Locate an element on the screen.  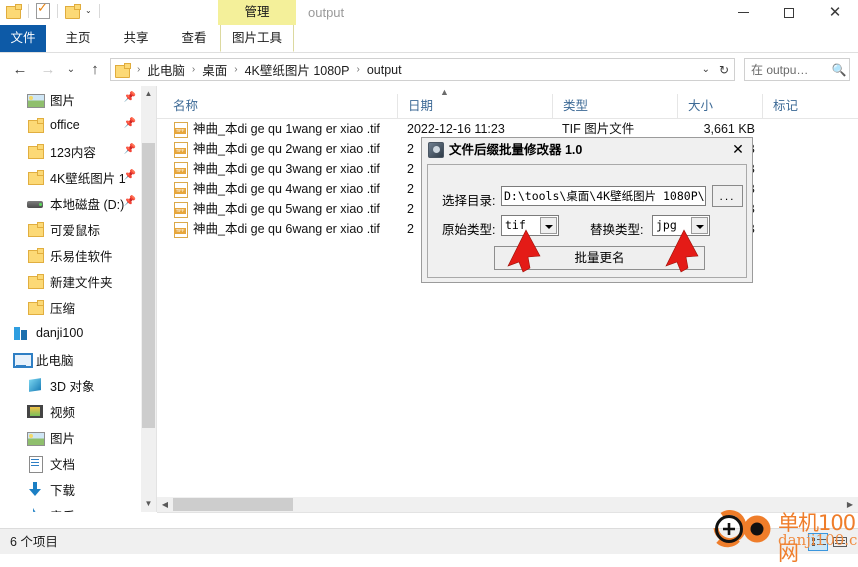
tab-share: 共享 is located at coordinates (136, 38).